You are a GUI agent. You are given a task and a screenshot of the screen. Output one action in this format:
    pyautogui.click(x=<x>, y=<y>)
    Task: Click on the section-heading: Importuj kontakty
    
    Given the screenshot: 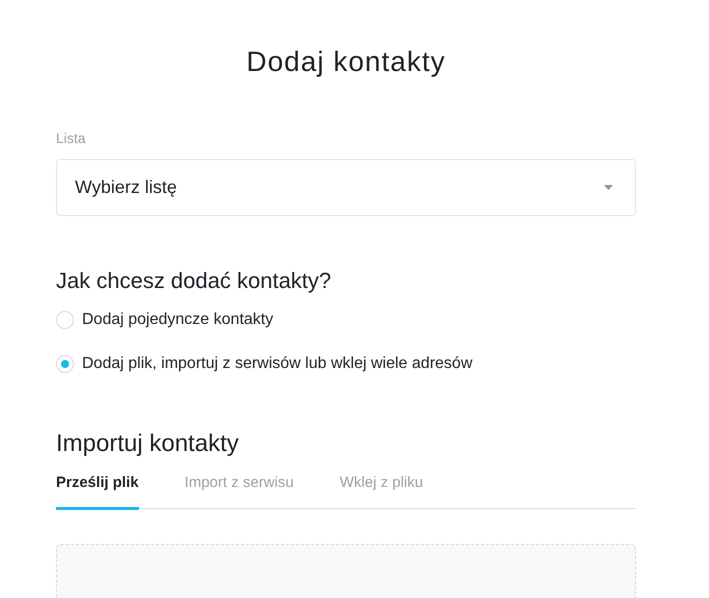 What is the action you would take?
    pyautogui.click(x=148, y=444)
    